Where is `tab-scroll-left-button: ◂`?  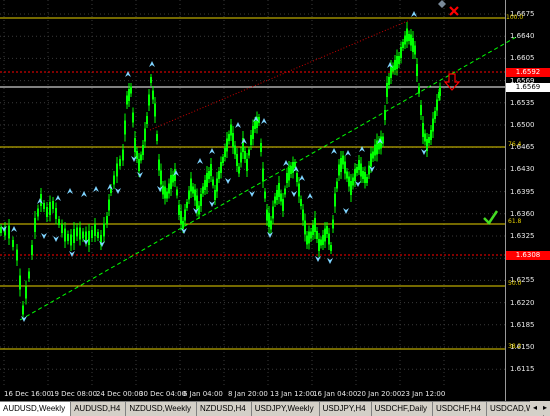 tab-scroll-left-button: ◂ is located at coordinates (535, 408).